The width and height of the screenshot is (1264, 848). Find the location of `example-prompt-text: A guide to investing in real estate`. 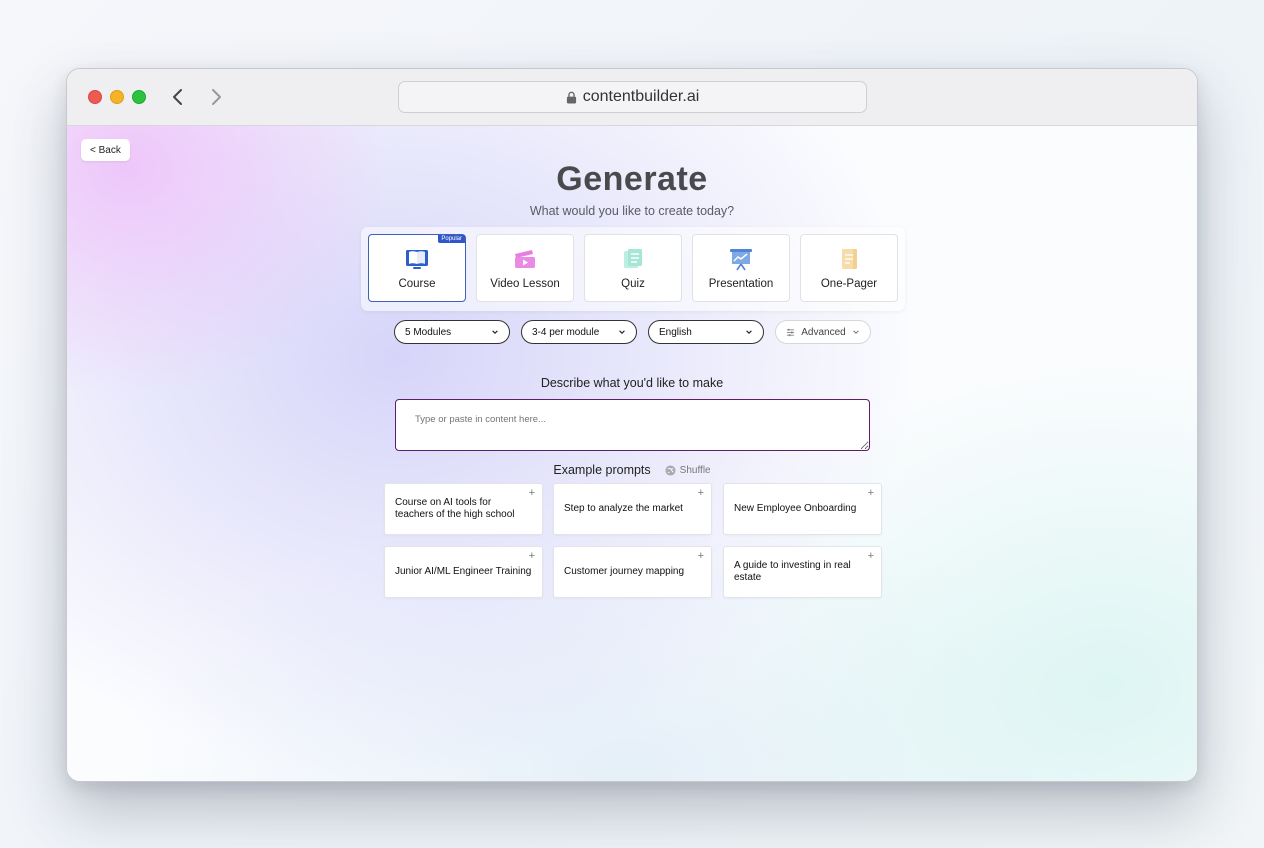

example-prompt-text: A guide to investing in real estate is located at coordinates (792, 571).